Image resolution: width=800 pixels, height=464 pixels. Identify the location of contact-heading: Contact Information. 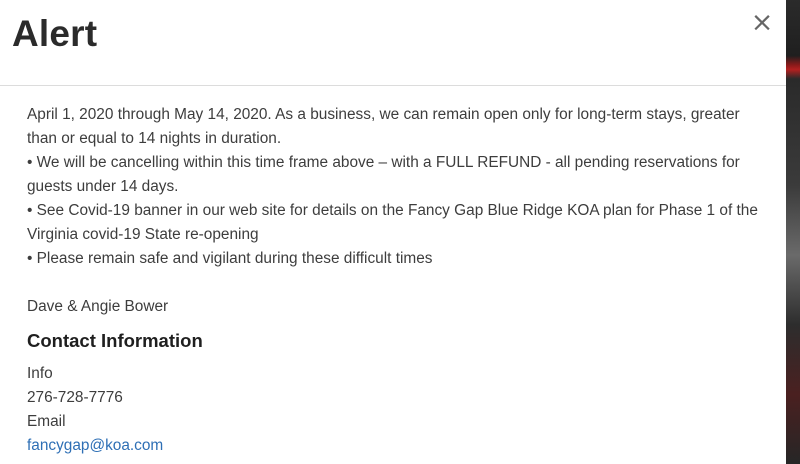
(115, 340).